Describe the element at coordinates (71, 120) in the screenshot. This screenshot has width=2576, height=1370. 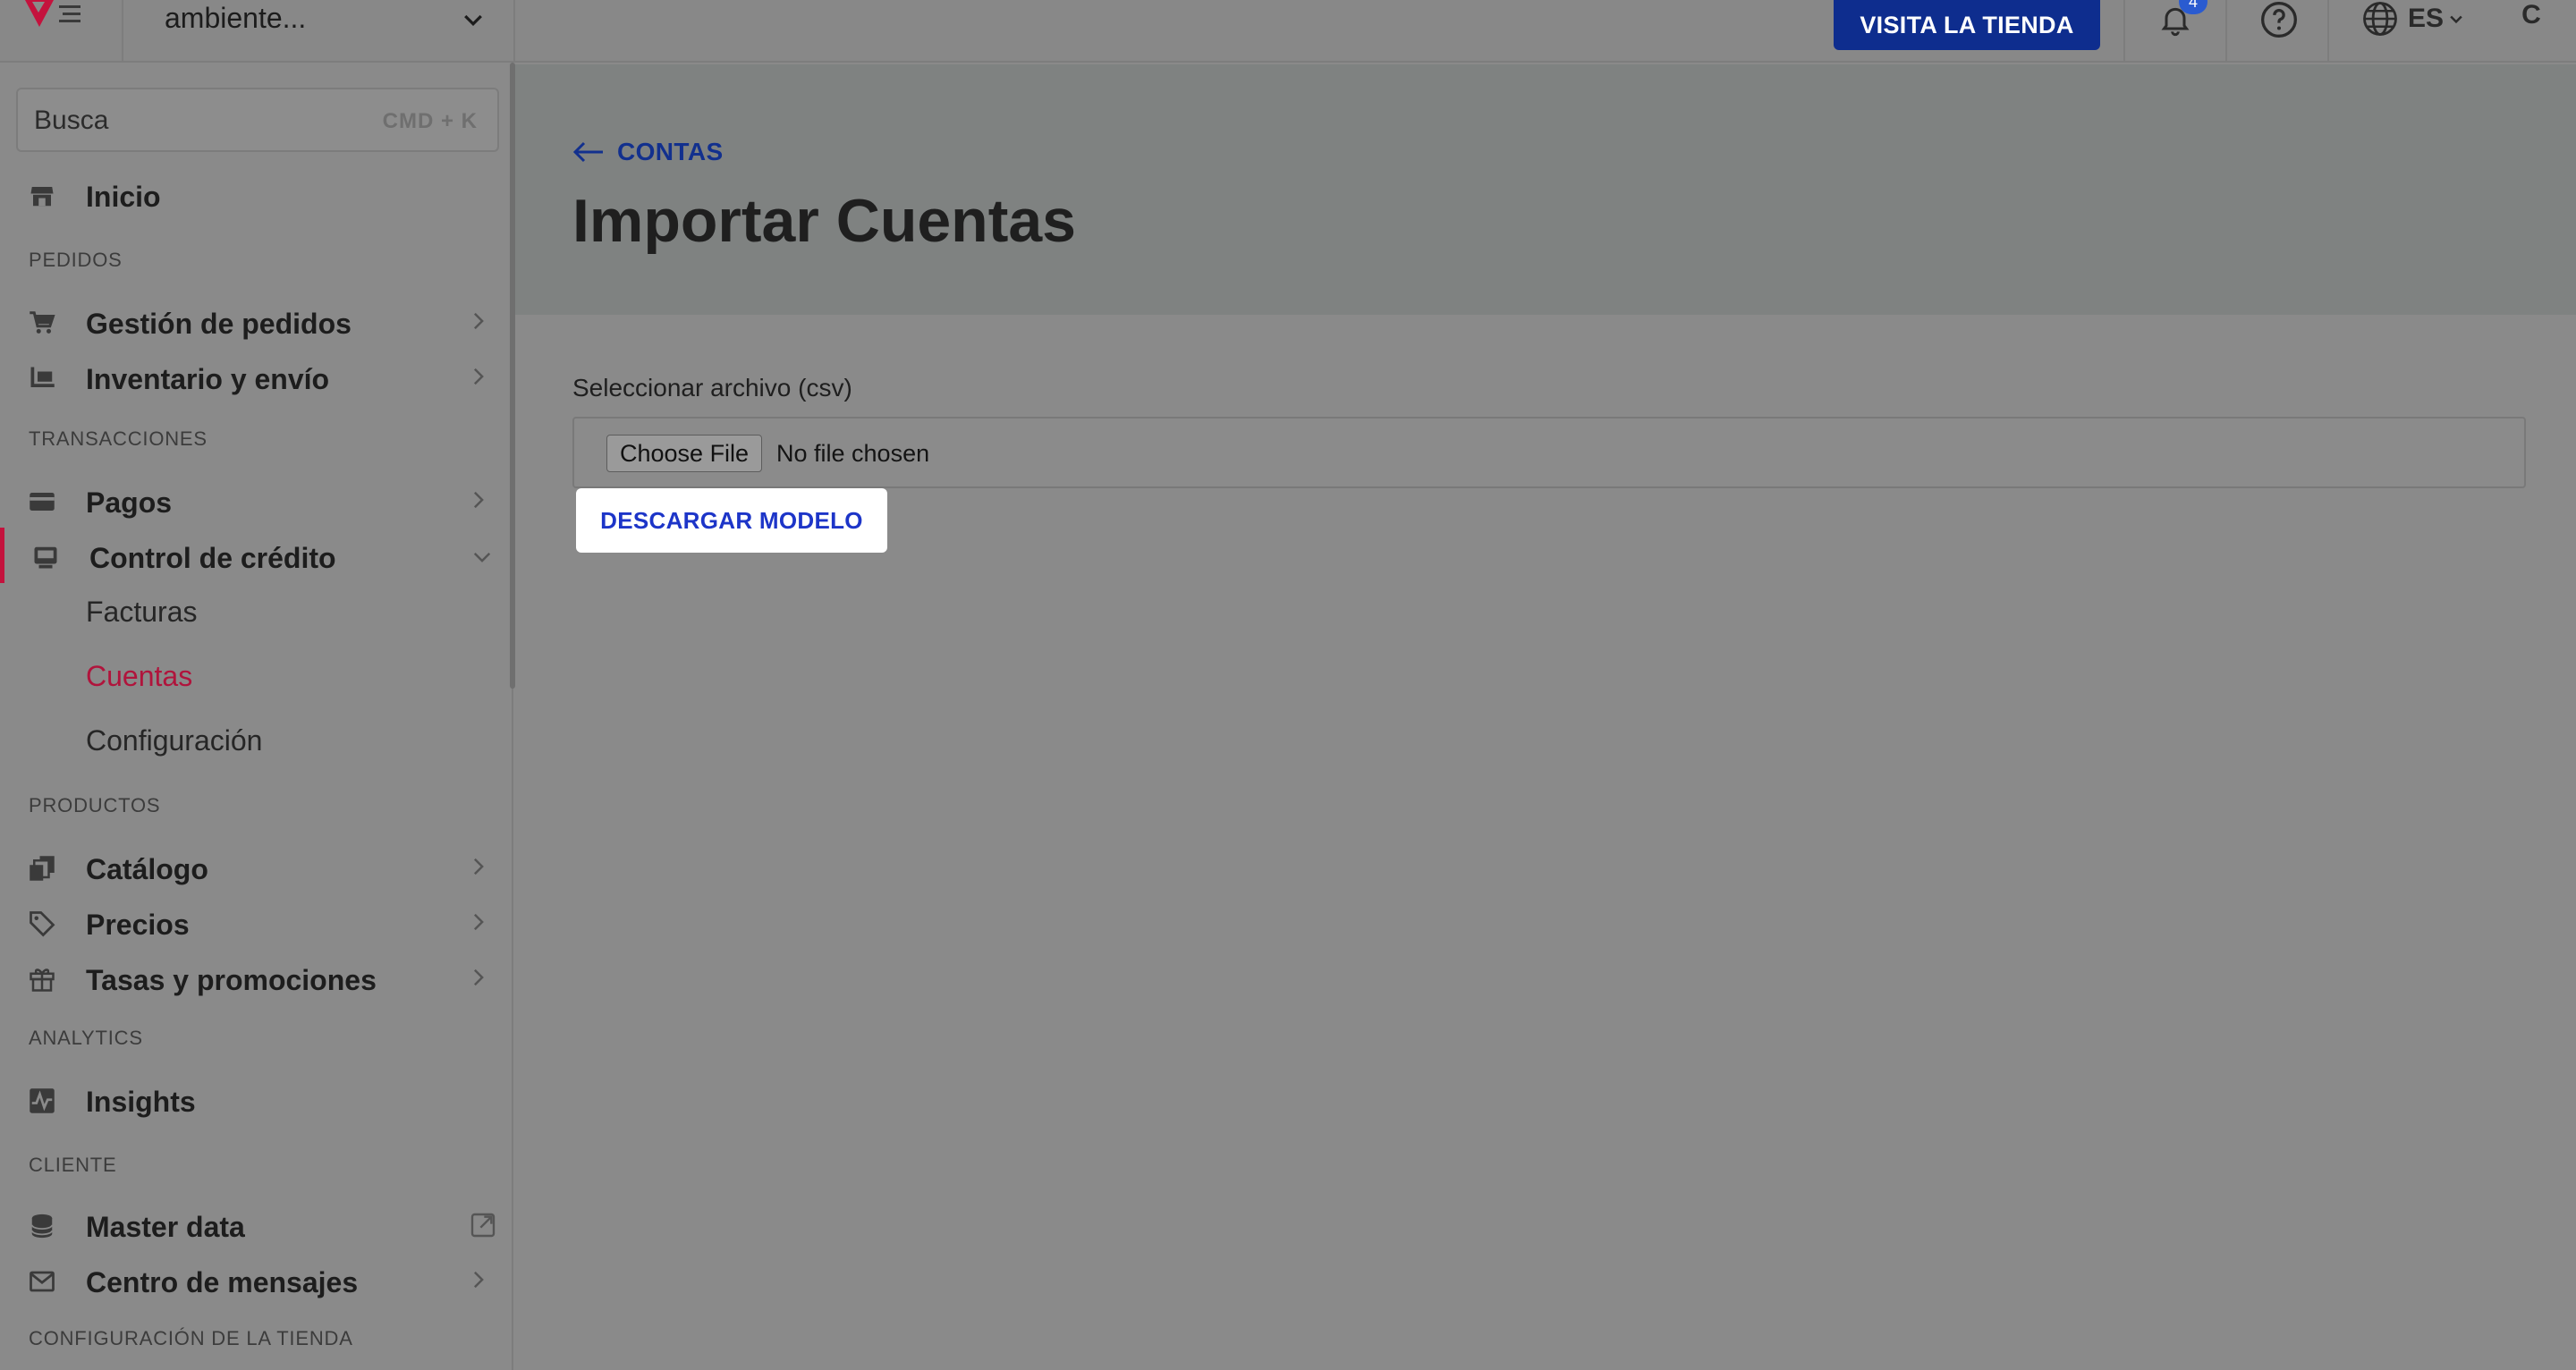
I see `search-placeholder: Busca` at that location.